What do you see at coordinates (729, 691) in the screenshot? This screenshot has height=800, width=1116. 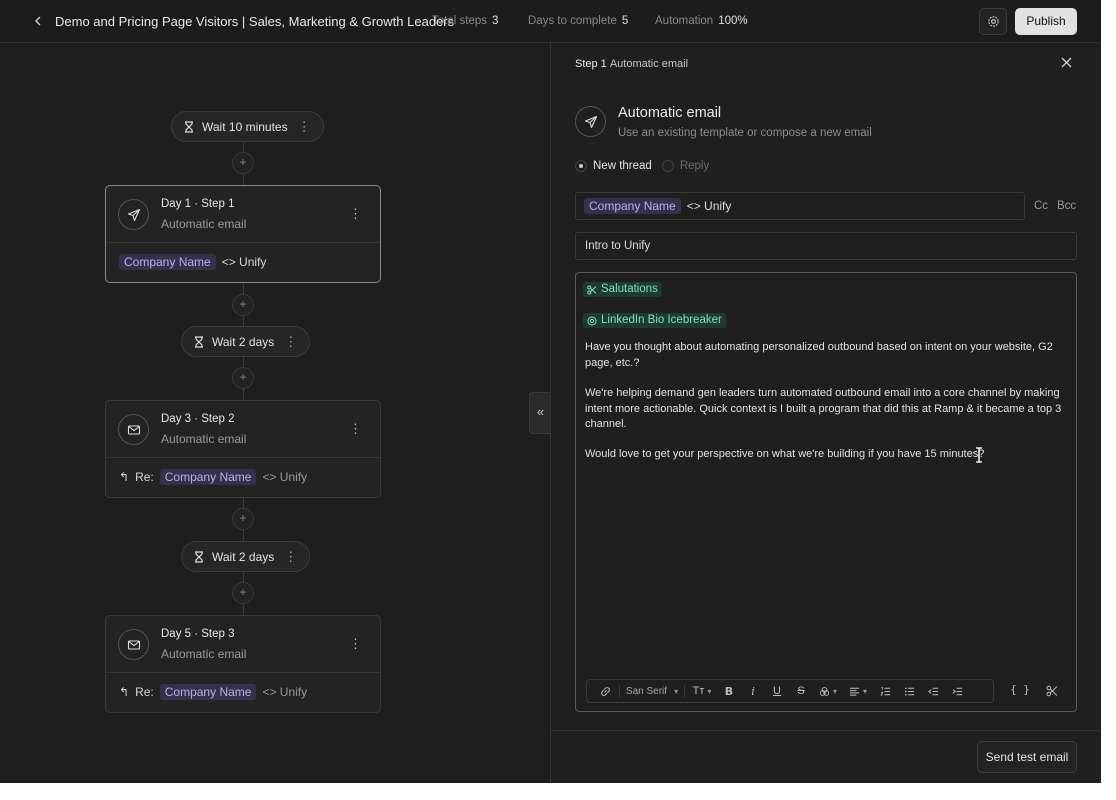 I see `bold-button: B` at bounding box center [729, 691].